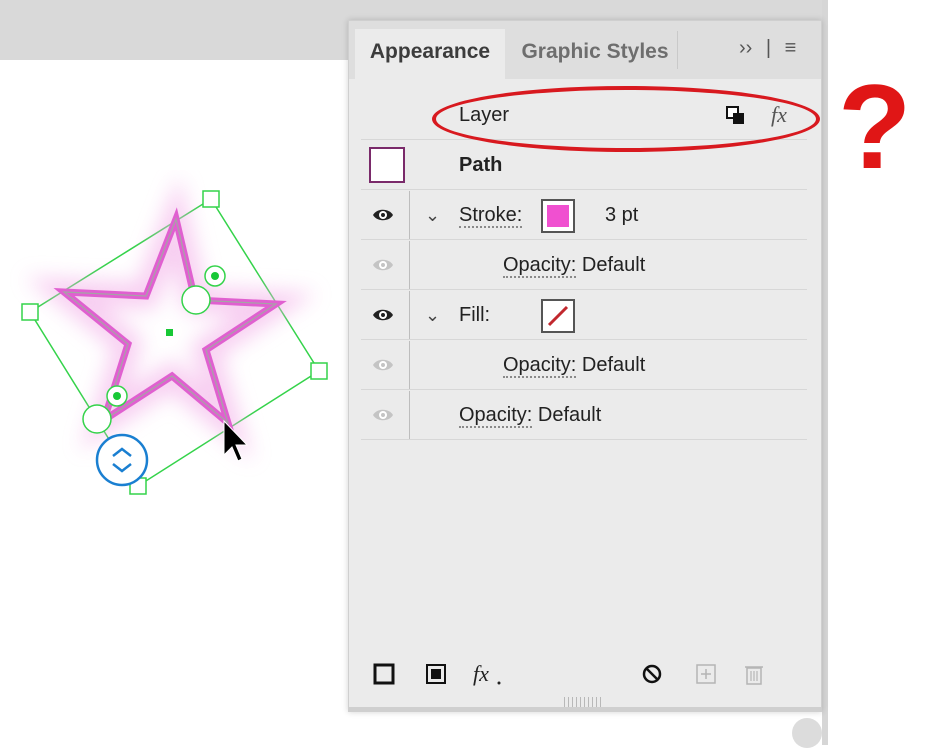 This screenshot has width=927, height=748. Describe the element at coordinates (584, 675) in the screenshot. I see `panel-footer: fx` at that location.